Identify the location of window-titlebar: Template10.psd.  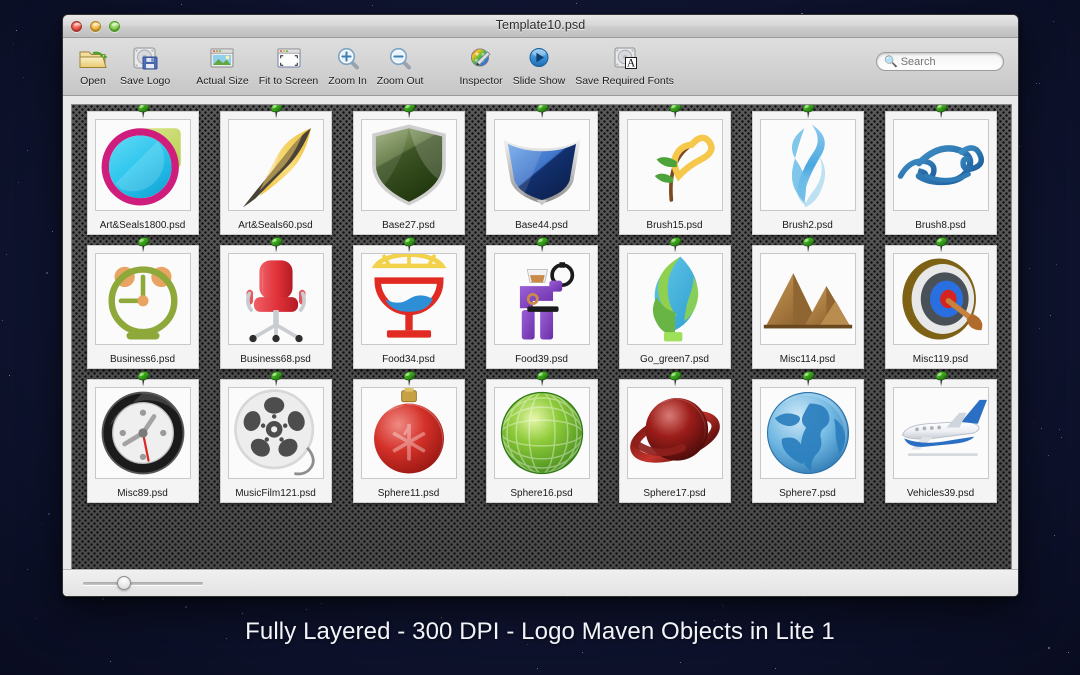
(540, 26).